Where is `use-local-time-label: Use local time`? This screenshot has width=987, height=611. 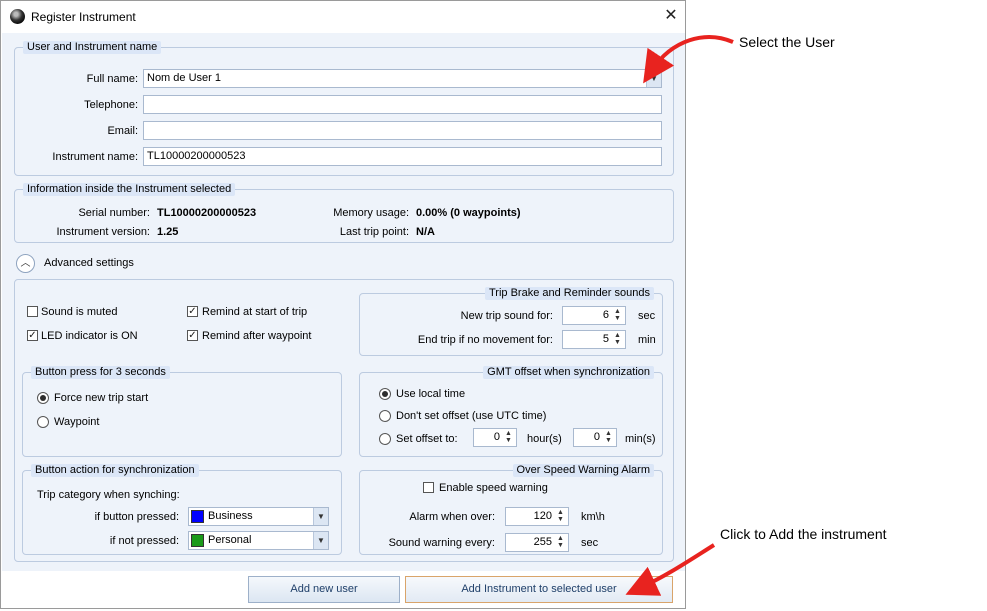 use-local-time-label: Use local time is located at coordinates (431, 394).